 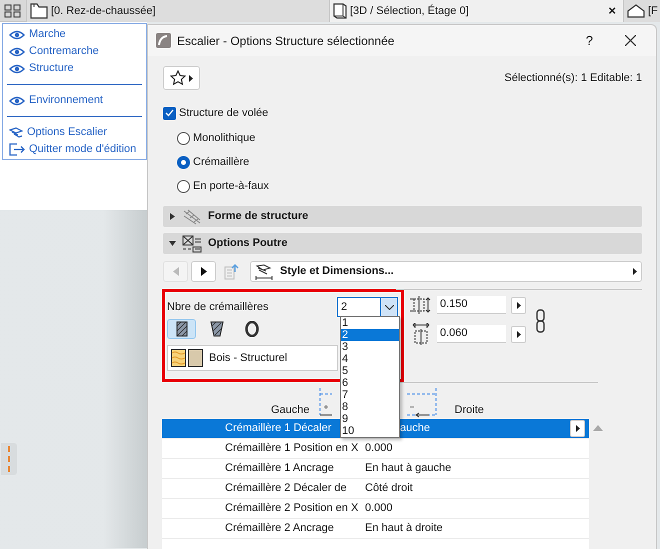 What do you see at coordinates (589, 40) in the screenshot?
I see `help-button: ?` at bounding box center [589, 40].